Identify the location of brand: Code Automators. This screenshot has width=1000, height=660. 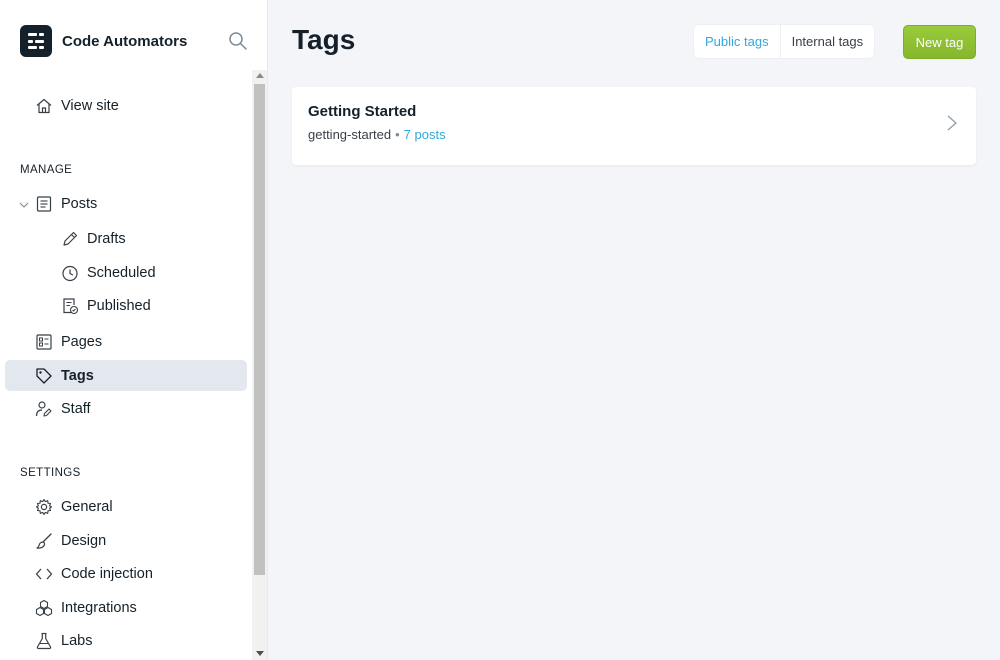
(103, 41).